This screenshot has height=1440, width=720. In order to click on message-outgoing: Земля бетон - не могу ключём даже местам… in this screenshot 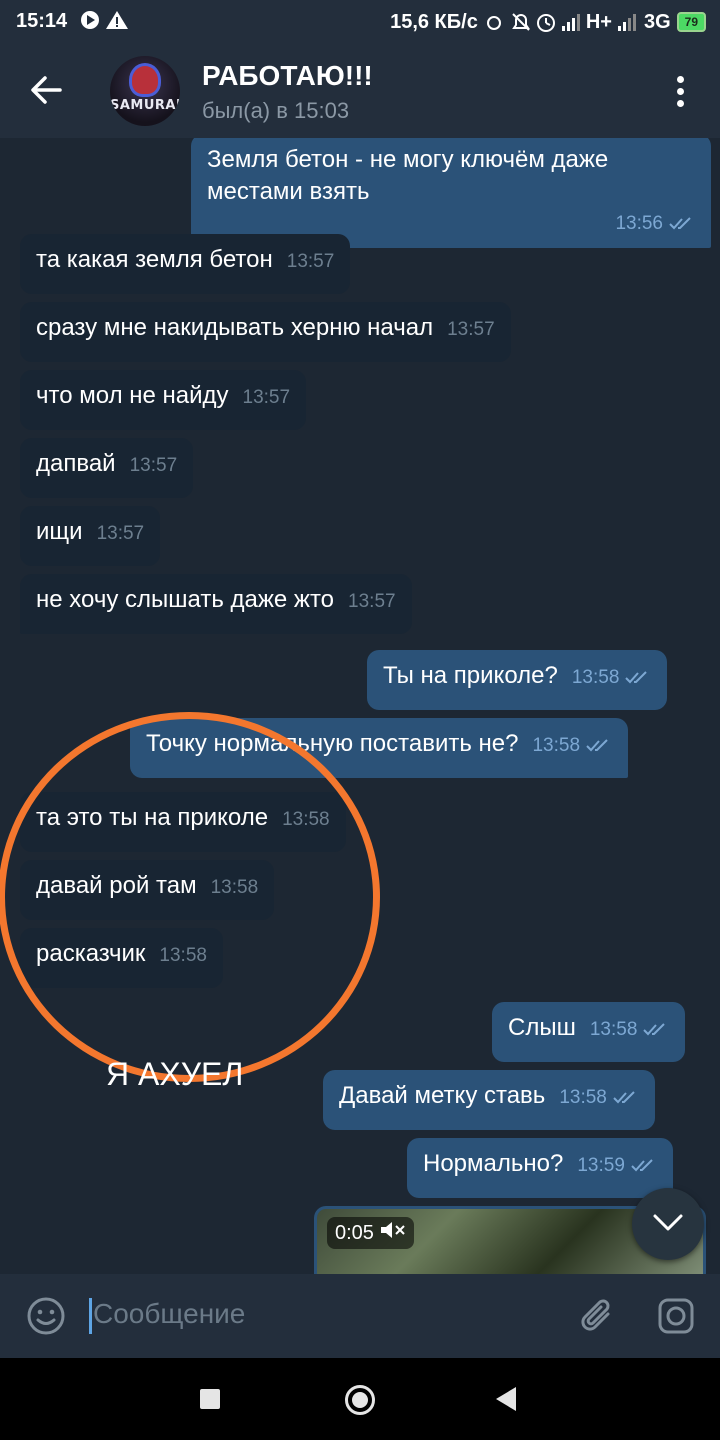, I will do `click(451, 193)`.